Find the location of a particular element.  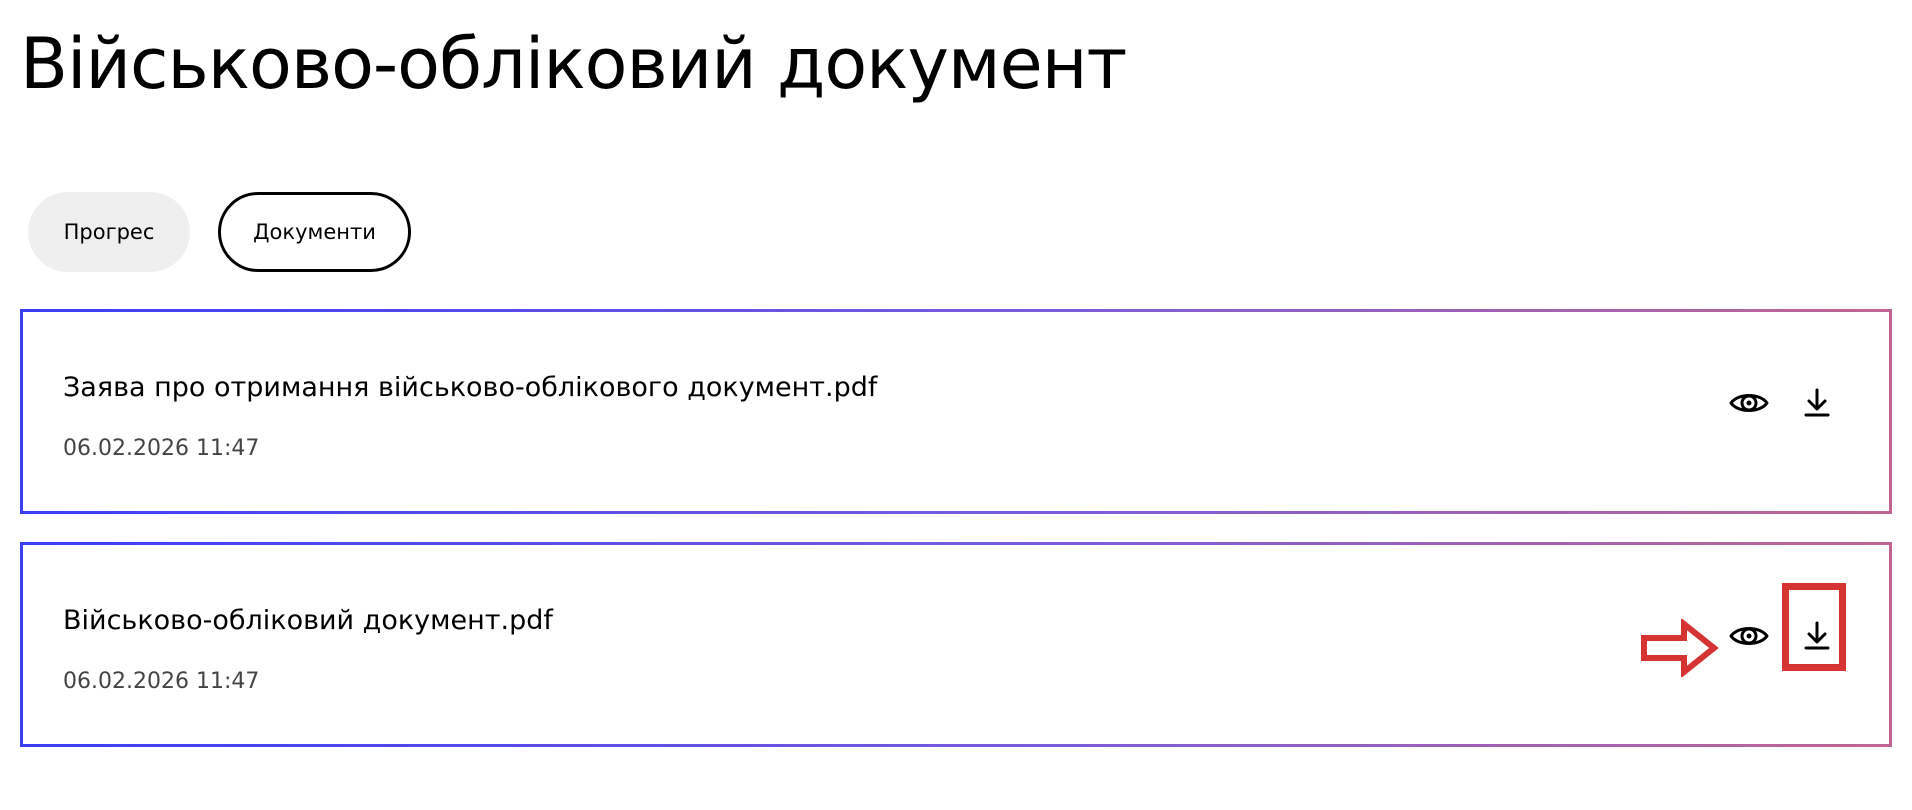

document-name: Військово-обліковий документ.pdf is located at coordinates (308, 620).